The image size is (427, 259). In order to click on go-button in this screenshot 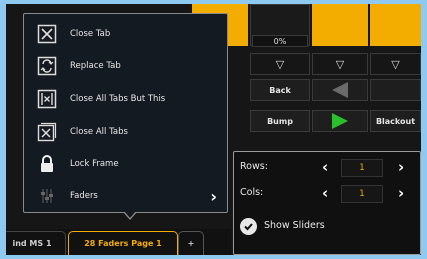, I will do `click(340, 121)`.